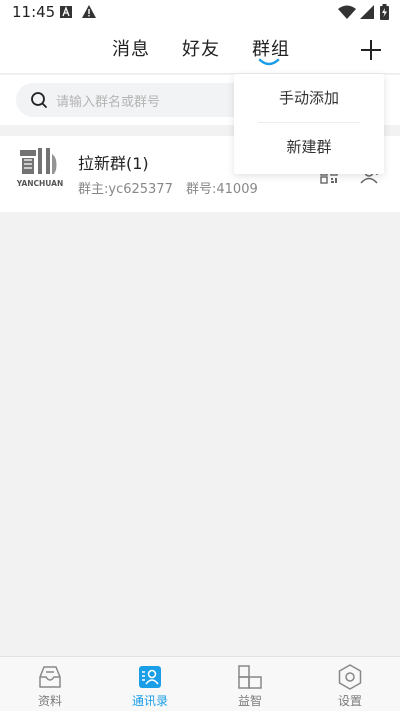 This screenshot has height=711, width=400. Describe the element at coordinates (89, 11) in the screenshot. I see `warning-icon` at that location.